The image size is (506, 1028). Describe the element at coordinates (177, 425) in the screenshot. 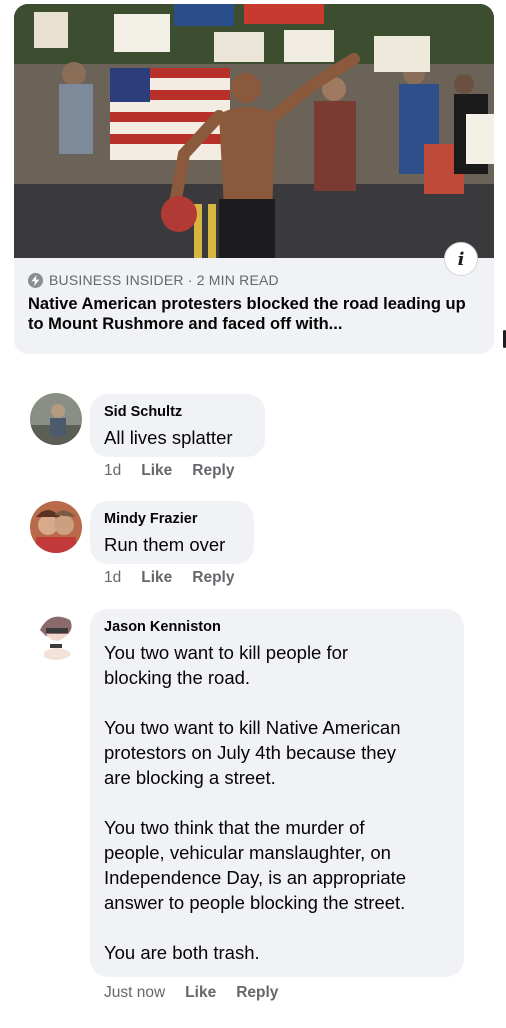

I see `comment-bubble: Sid Schultz All lives splatter` at that location.